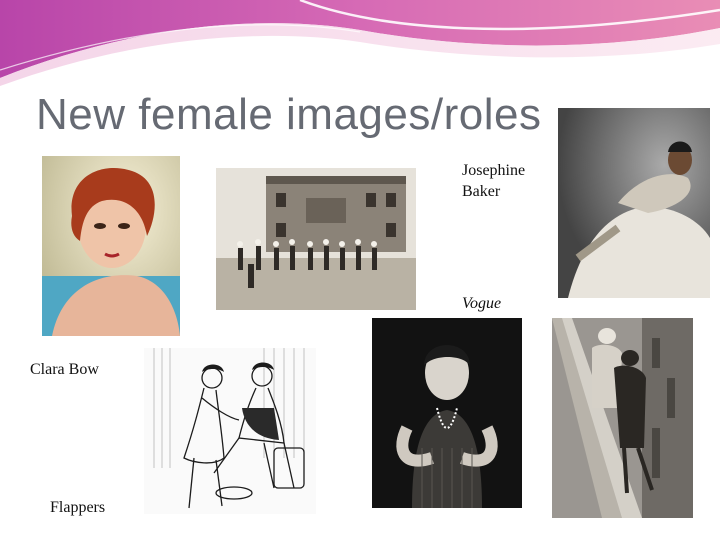 Image resolution: width=720 pixels, height=540 pixels. I want to click on slide-title: New female images/roles, so click(289, 114).